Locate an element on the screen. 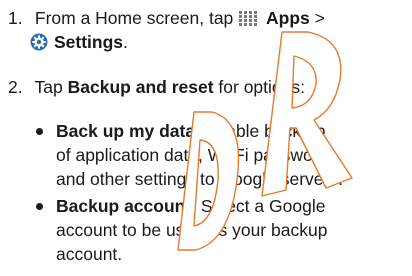 The image size is (412, 276). option-line: Backup account: Select a Google is located at coordinates (234, 206).